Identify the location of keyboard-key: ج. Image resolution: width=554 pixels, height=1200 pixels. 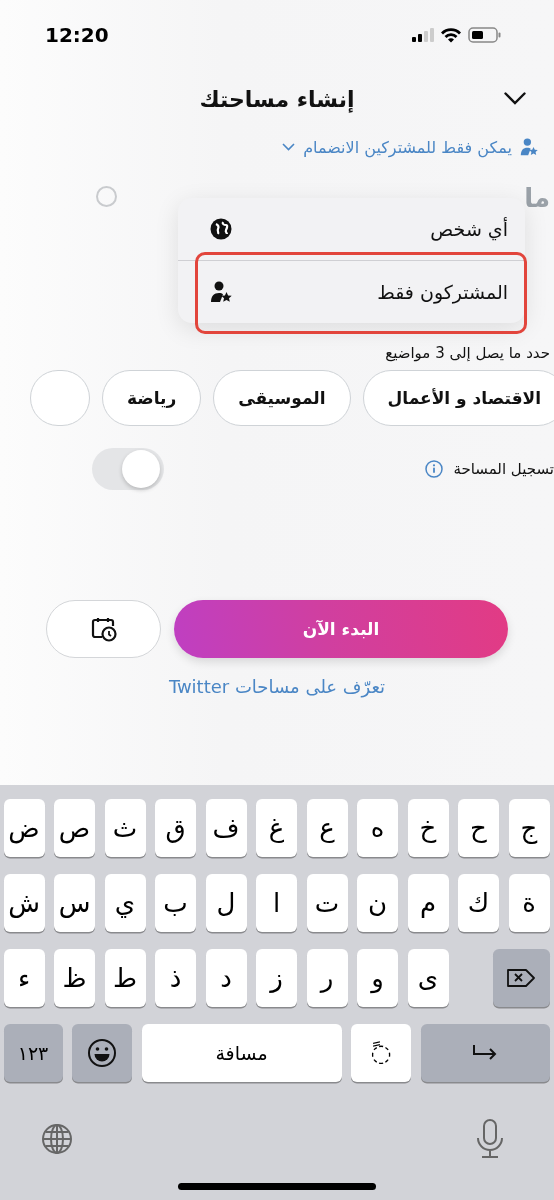
(529, 828).